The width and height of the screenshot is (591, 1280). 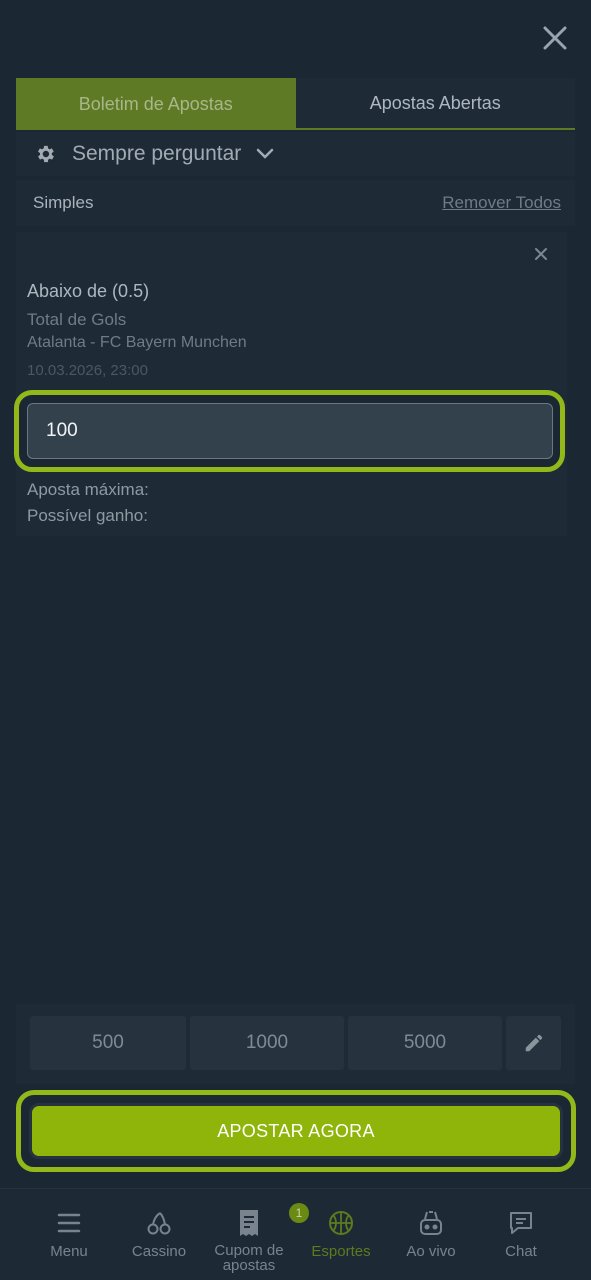 What do you see at coordinates (341, 1251) in the screenshot?
I see `nav-label: Esportes` at bounding box center [341, 1251].